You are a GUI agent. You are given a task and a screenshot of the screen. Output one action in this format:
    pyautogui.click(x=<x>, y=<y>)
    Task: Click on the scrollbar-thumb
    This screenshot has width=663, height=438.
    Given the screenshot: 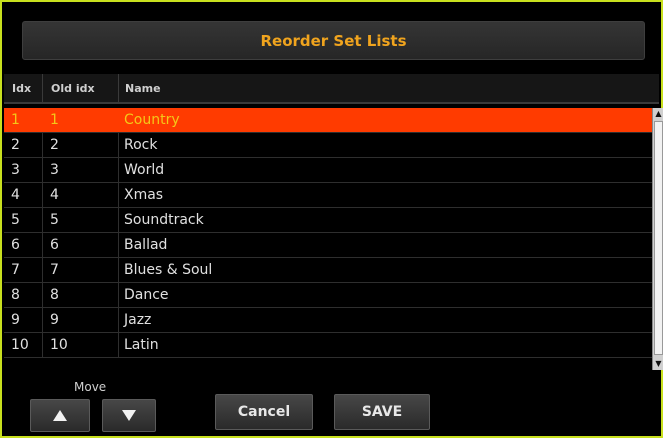 What is the action you would take?
    pyautogui.click(x=658, y=238)
    